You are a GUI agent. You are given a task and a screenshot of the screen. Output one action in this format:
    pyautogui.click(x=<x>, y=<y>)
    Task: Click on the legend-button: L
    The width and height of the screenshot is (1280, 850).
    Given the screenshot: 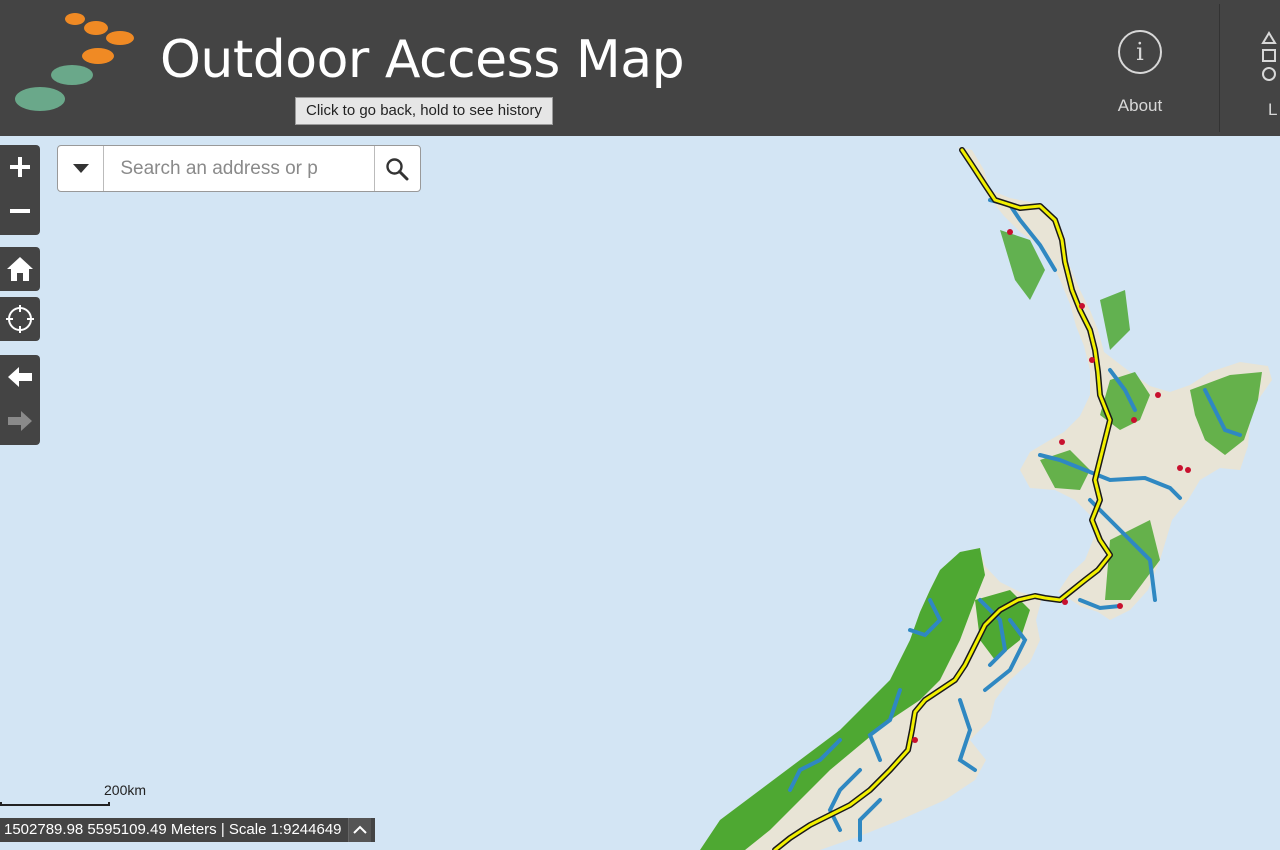 What is the action you would take?
    pyautogui.click(x=1269, y=80)
    